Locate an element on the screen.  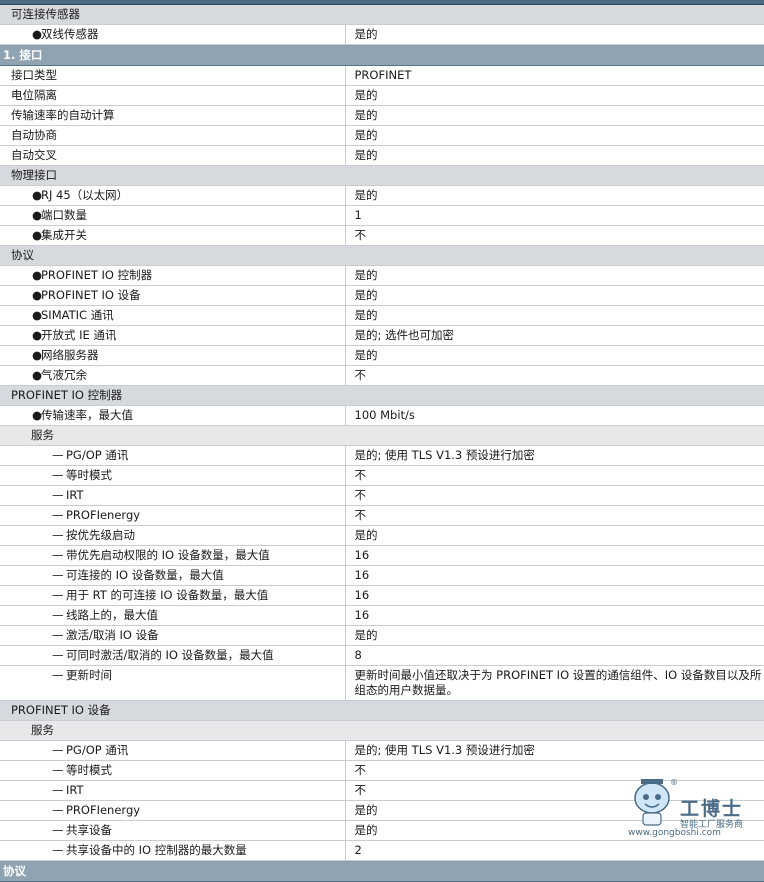
subgroup-title: 服务 is located at coordinates (382, 730).